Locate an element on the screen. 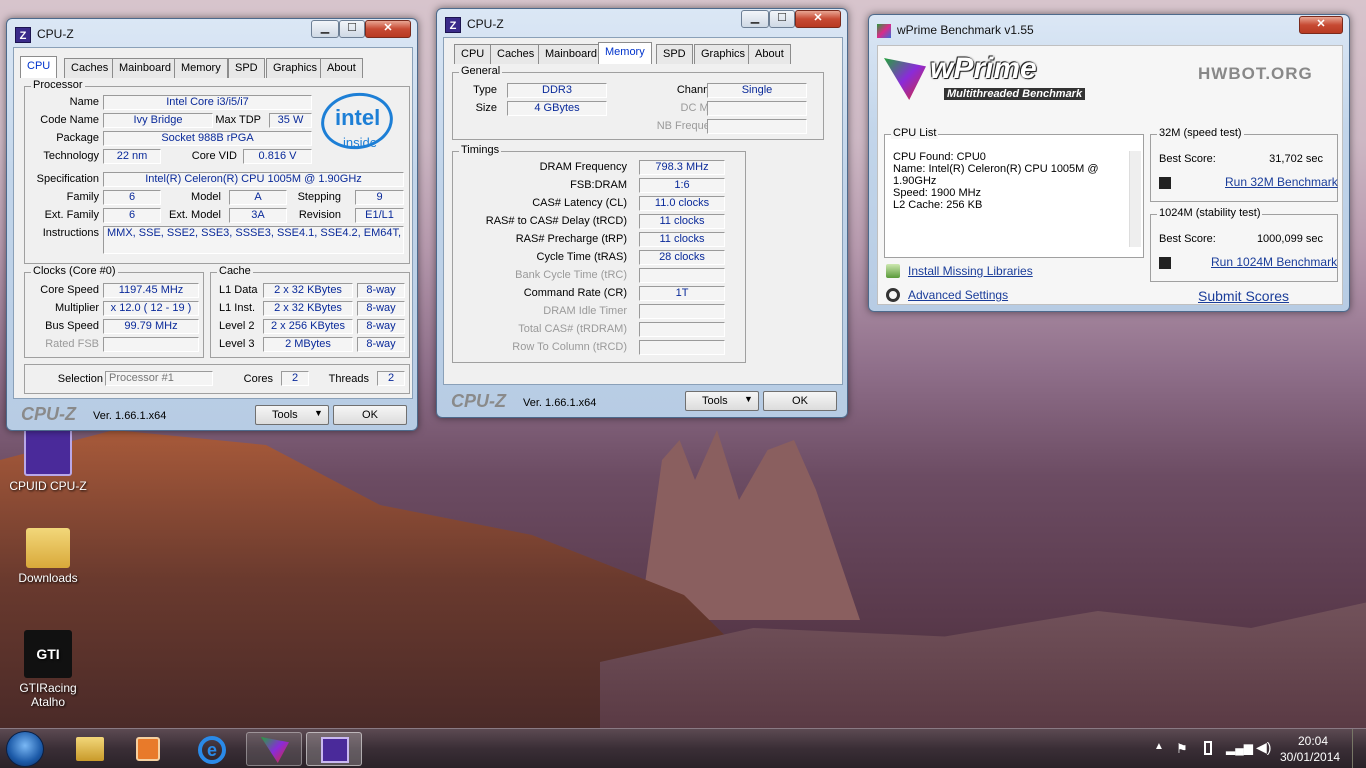 Image resolution: width=1366 pixels, height=768 pixels. package-label: Package is located at coordinates (77, 138).